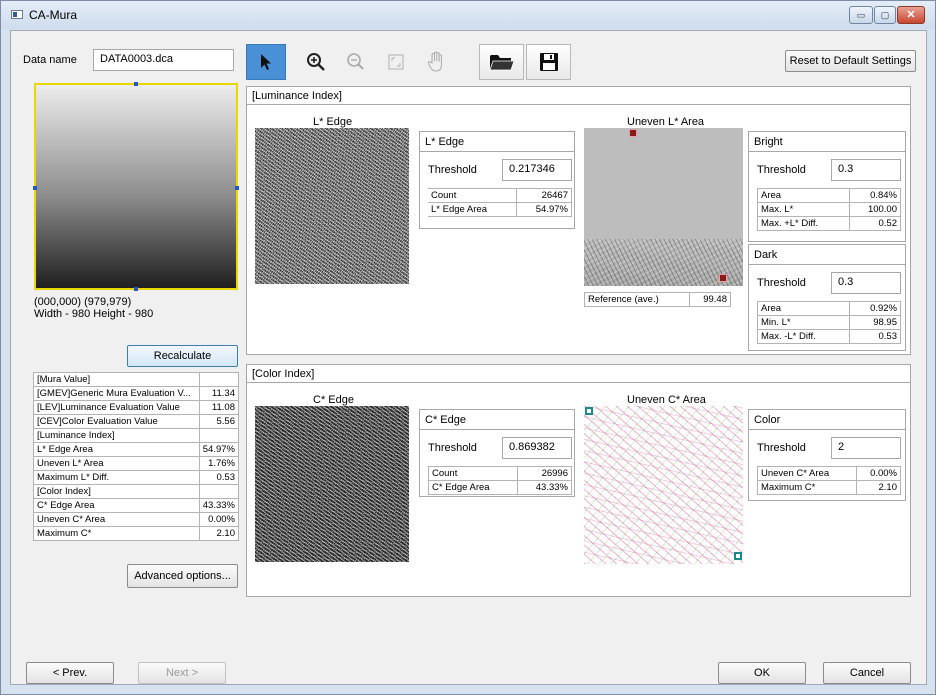 The image size is (936, 695). I want to click on mura-label: Maximum L* Diff., so click(116, 477).